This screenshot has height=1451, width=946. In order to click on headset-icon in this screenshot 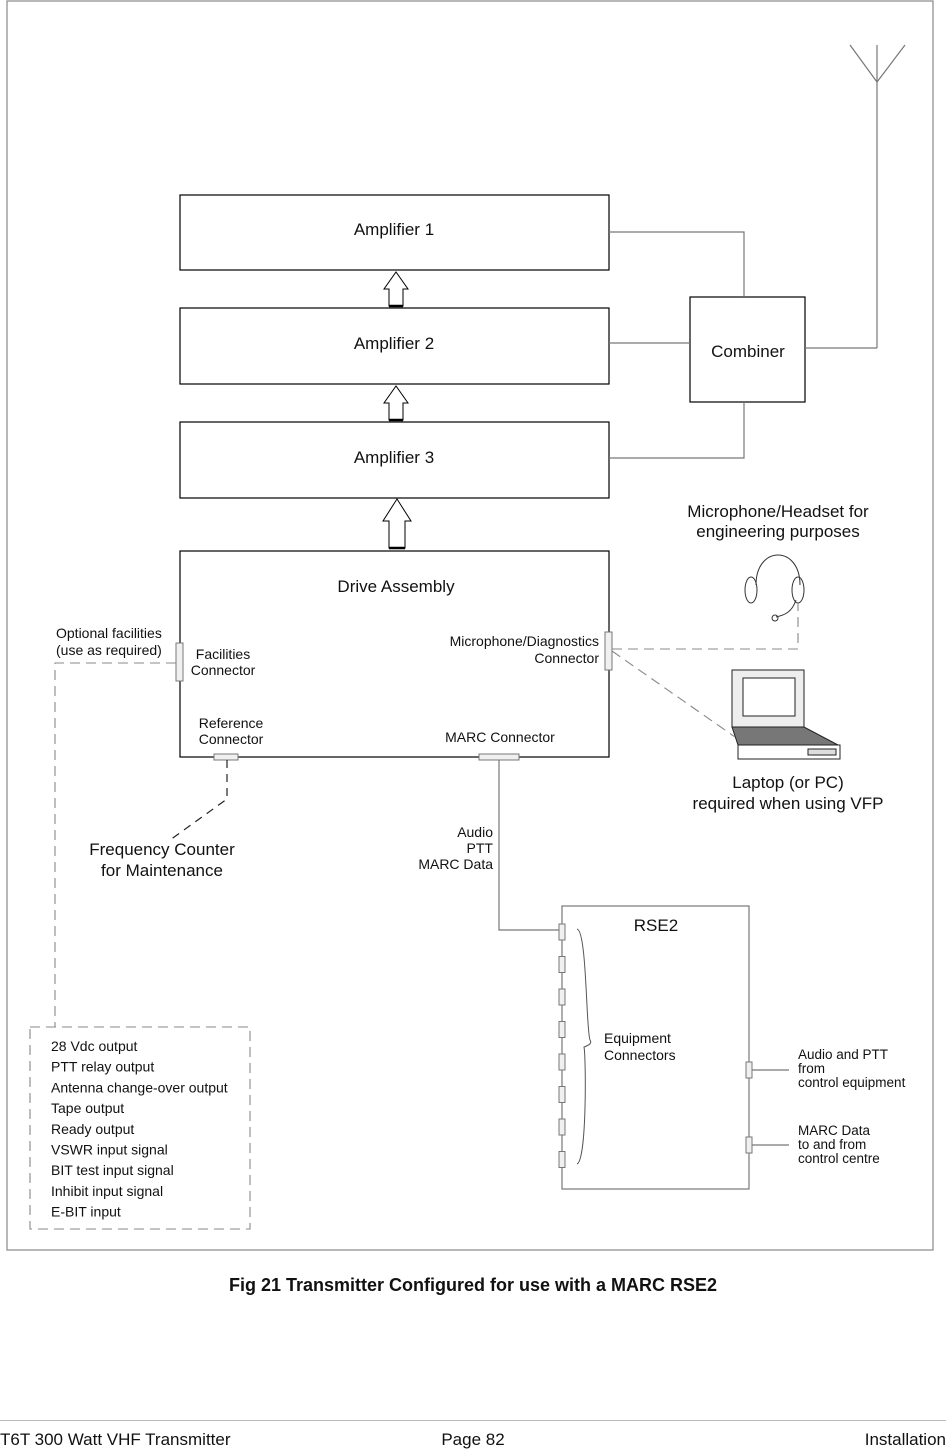, I will do `click(774, 588)`.